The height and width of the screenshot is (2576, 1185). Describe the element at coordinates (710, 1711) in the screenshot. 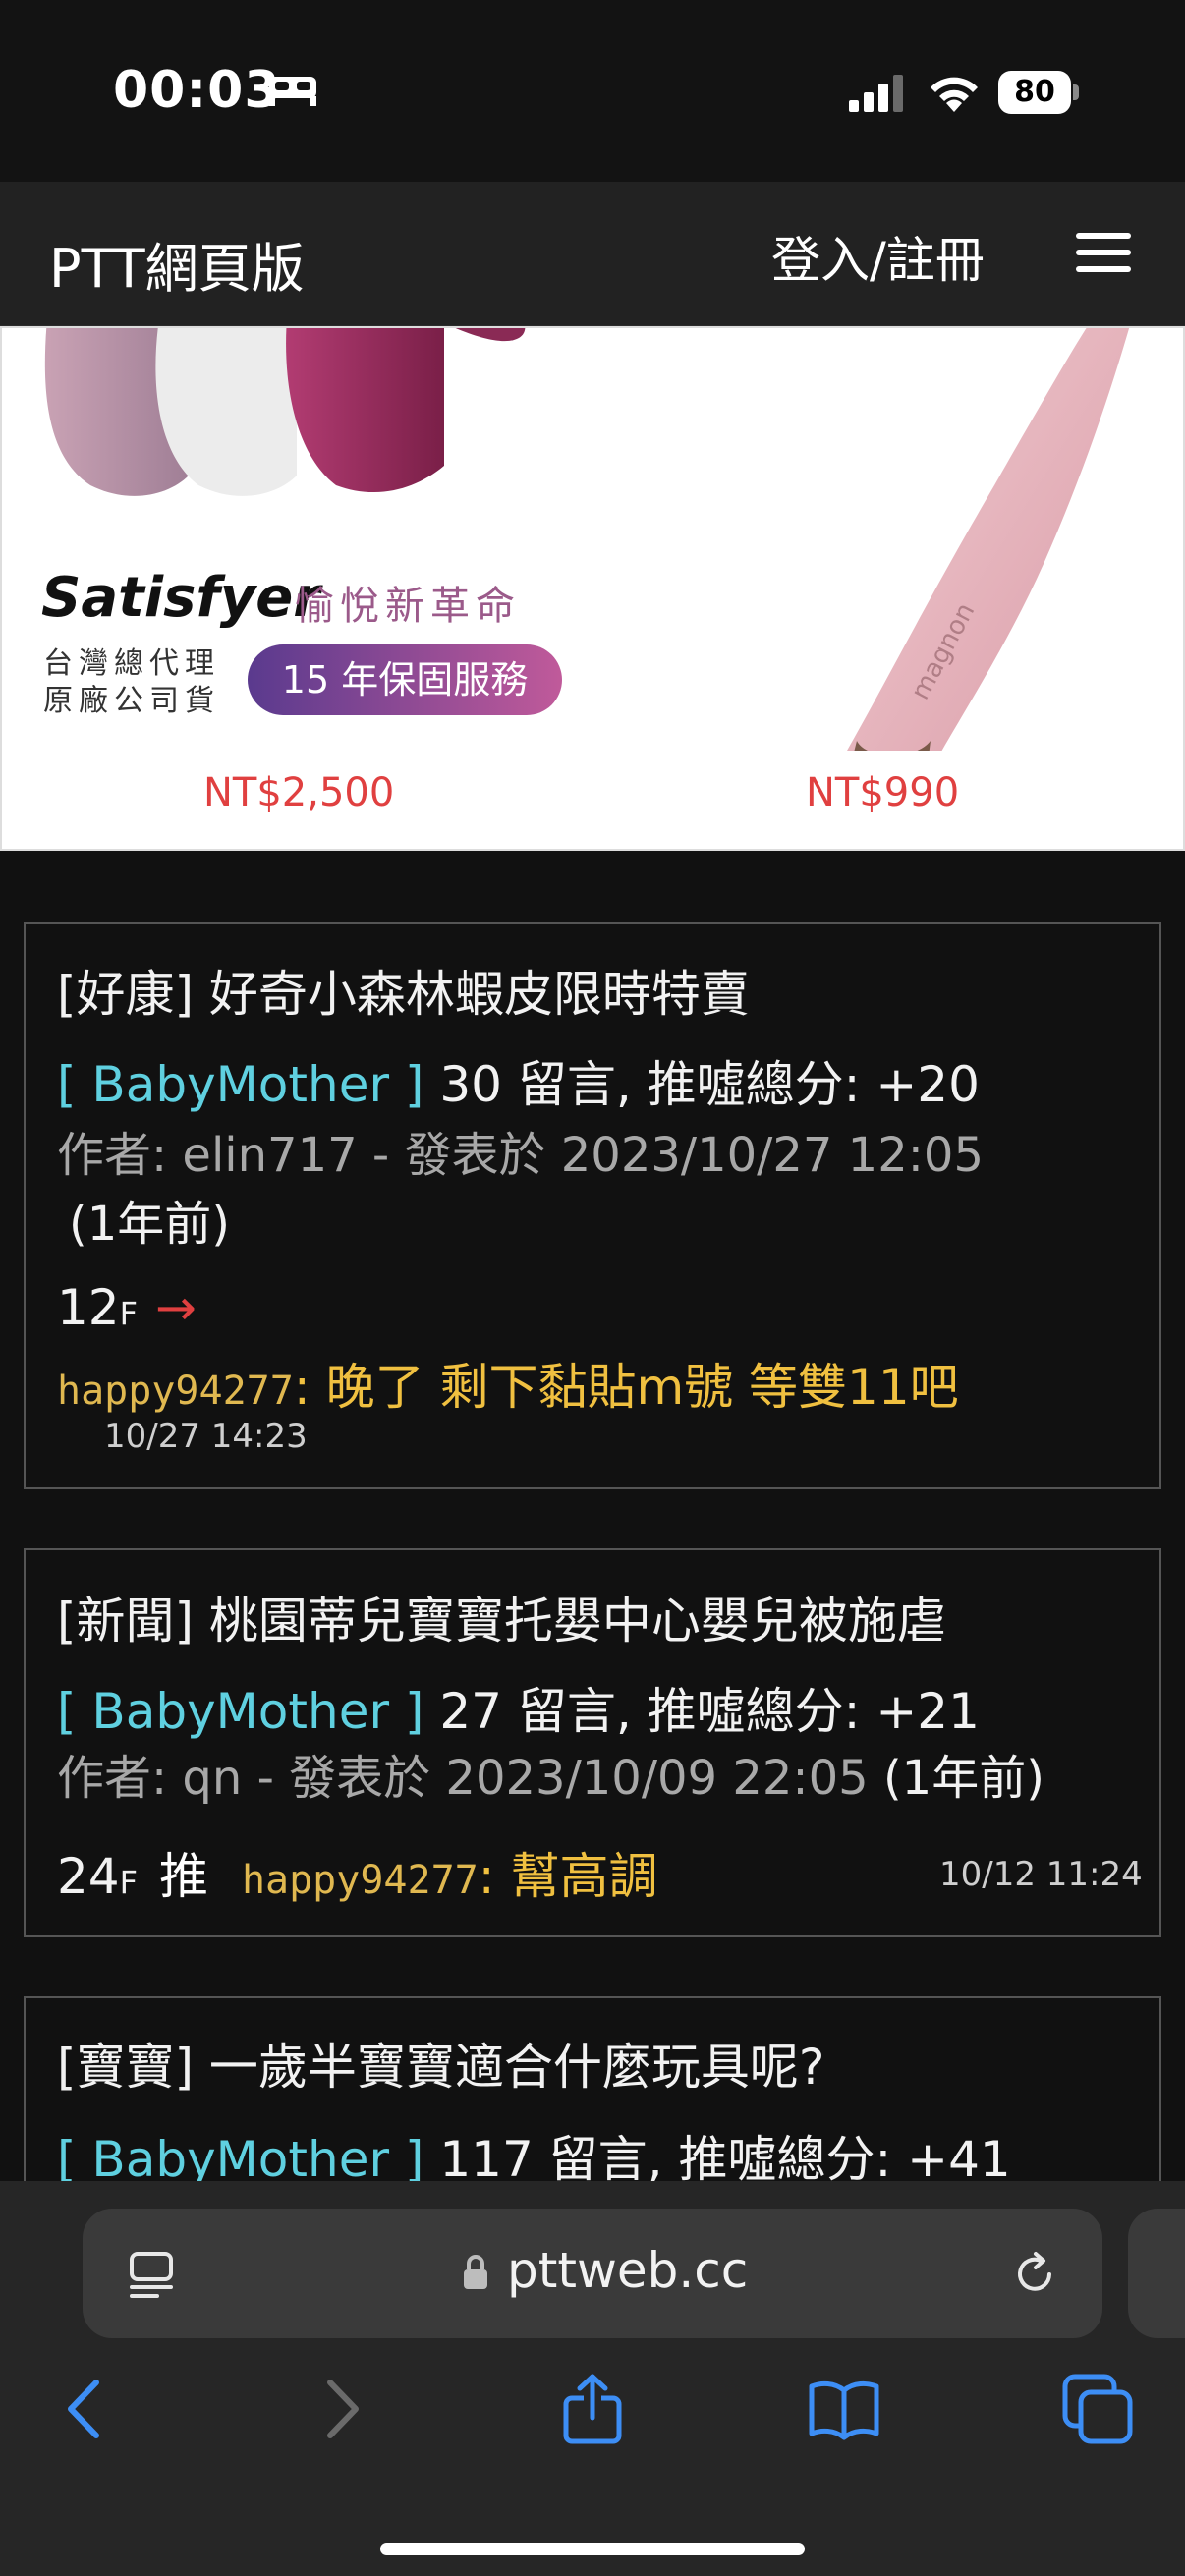

I see `comment-summary: 27 留言, 推噓總分: +21` at that location.